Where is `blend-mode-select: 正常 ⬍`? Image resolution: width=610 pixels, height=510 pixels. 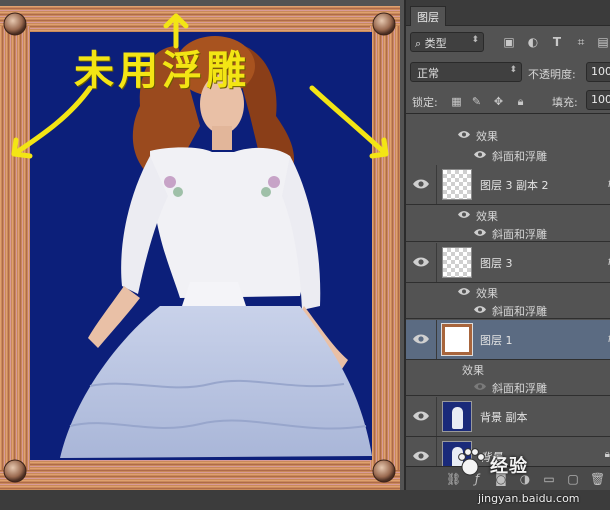
blend-mode-select: 正常 ⬍ is located at coordinates (466, 72).